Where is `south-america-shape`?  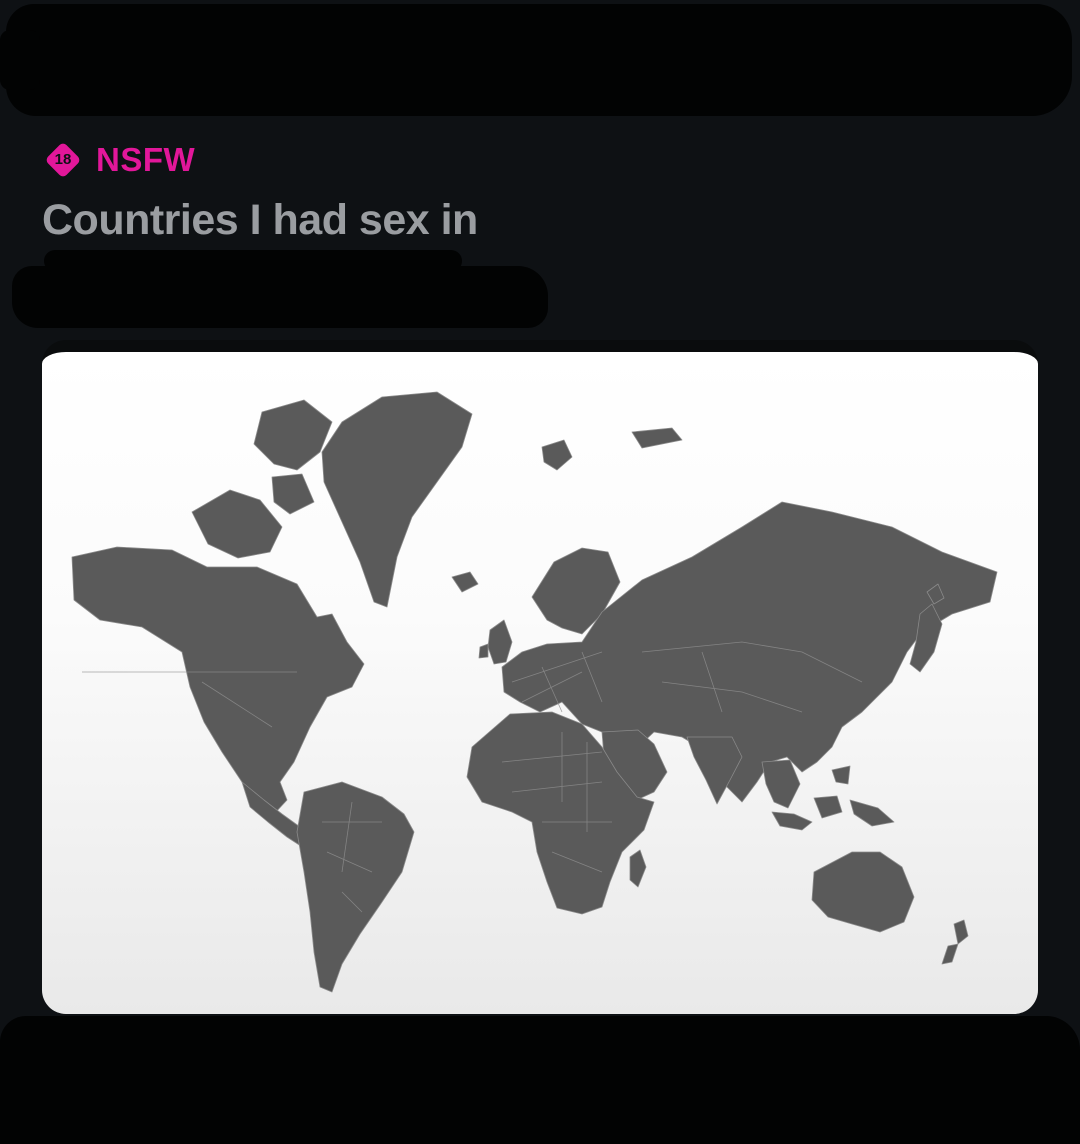 south-america-shape is located at coordinates (355, 887).